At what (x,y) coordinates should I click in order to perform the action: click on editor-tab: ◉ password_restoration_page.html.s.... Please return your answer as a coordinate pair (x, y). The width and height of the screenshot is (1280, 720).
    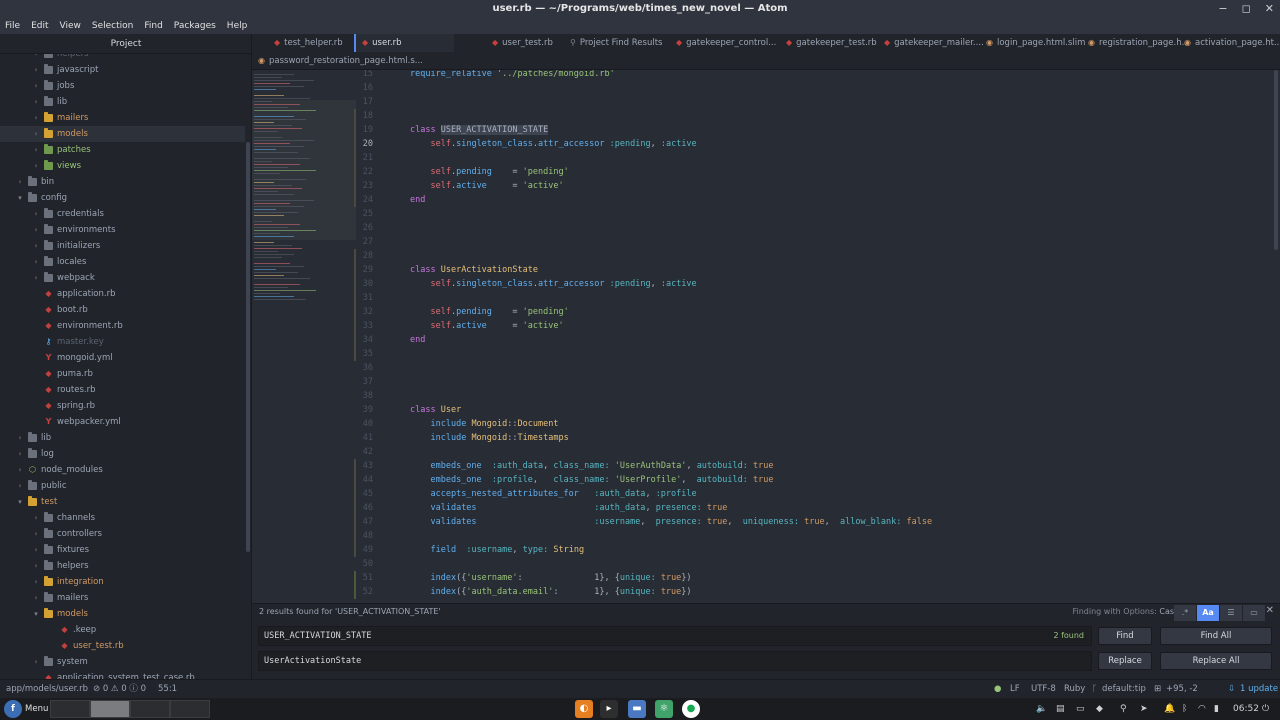
    Looking at the image, I should click on (337, 61).